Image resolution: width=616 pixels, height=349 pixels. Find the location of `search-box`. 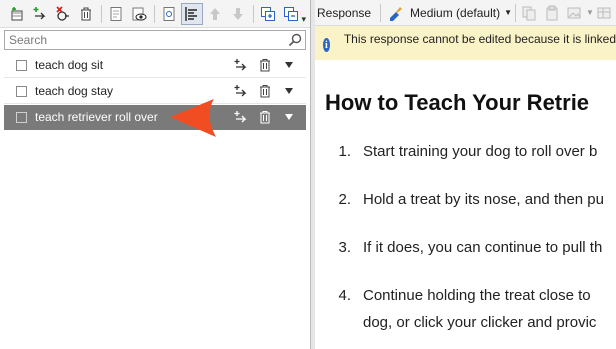

search-box is located at coordinates (155, 40).